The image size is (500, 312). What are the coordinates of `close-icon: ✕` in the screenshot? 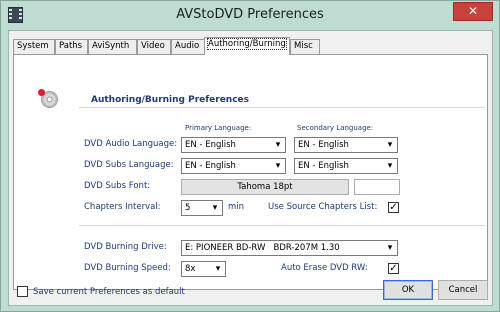 It's located at (473, 11).